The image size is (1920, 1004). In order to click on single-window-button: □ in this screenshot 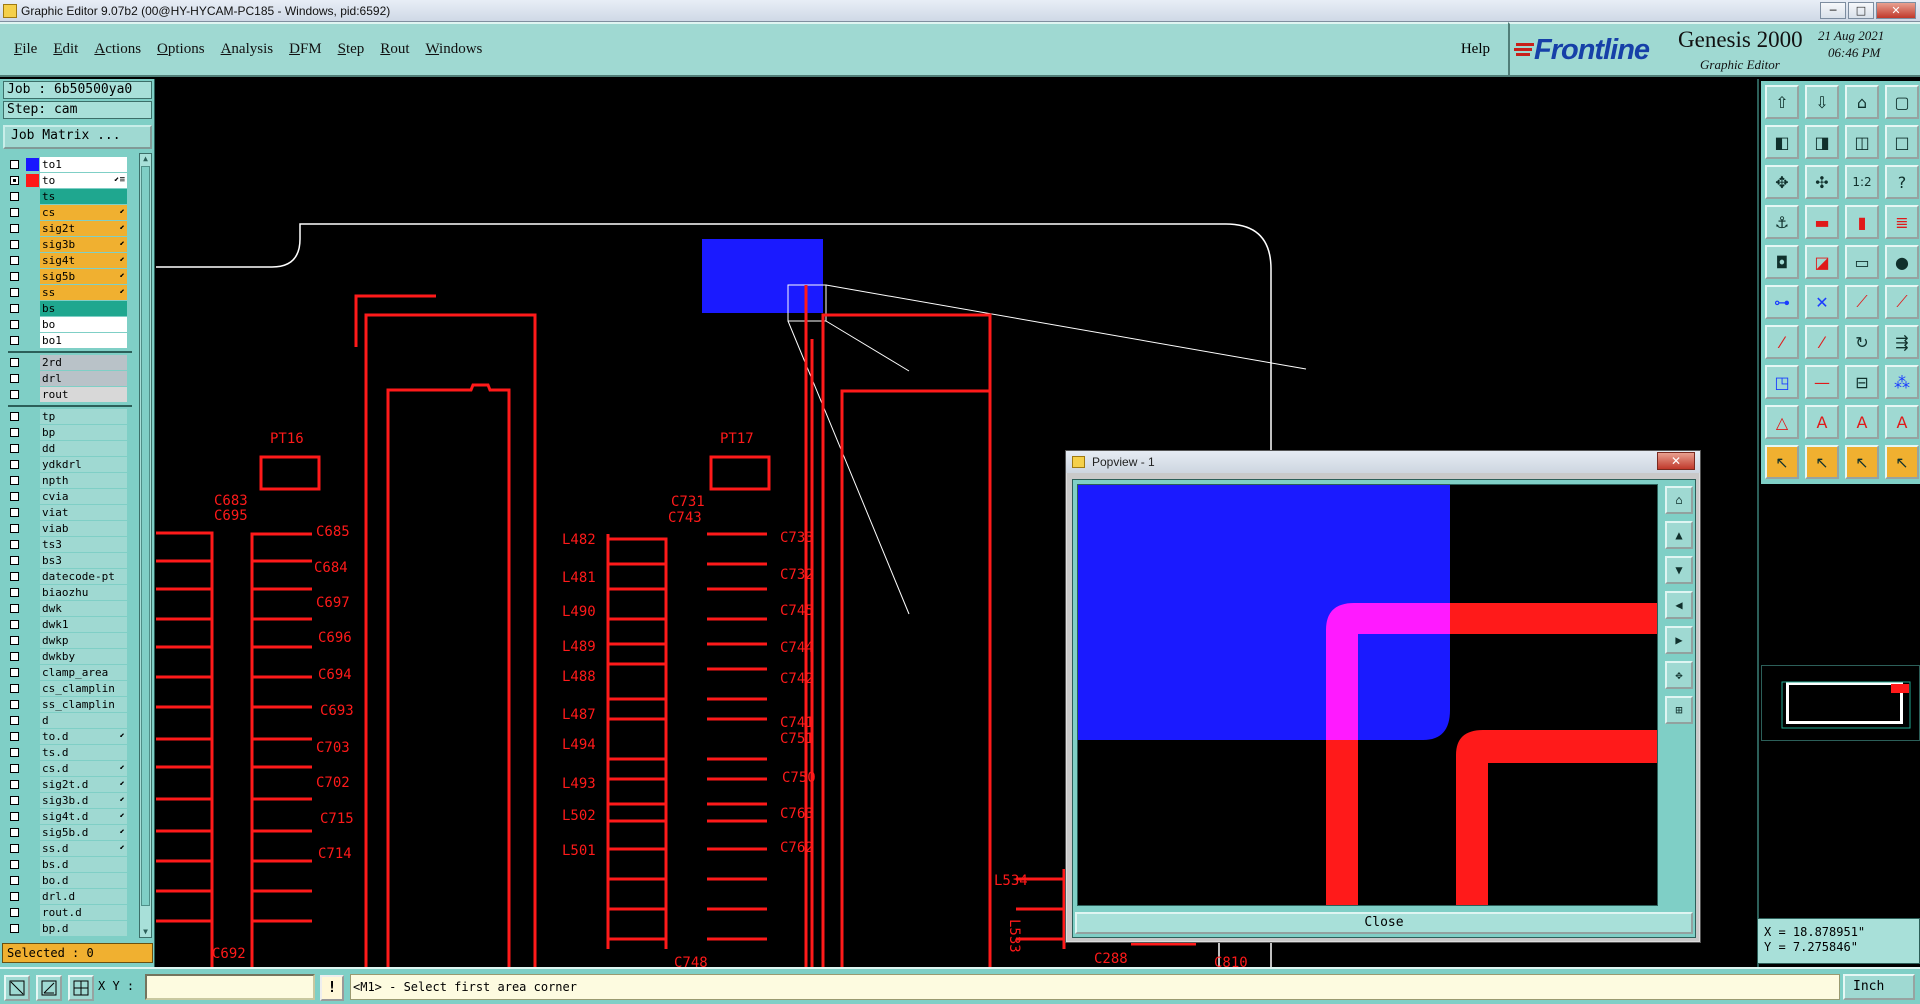, I will do `click(1902, 142)`.